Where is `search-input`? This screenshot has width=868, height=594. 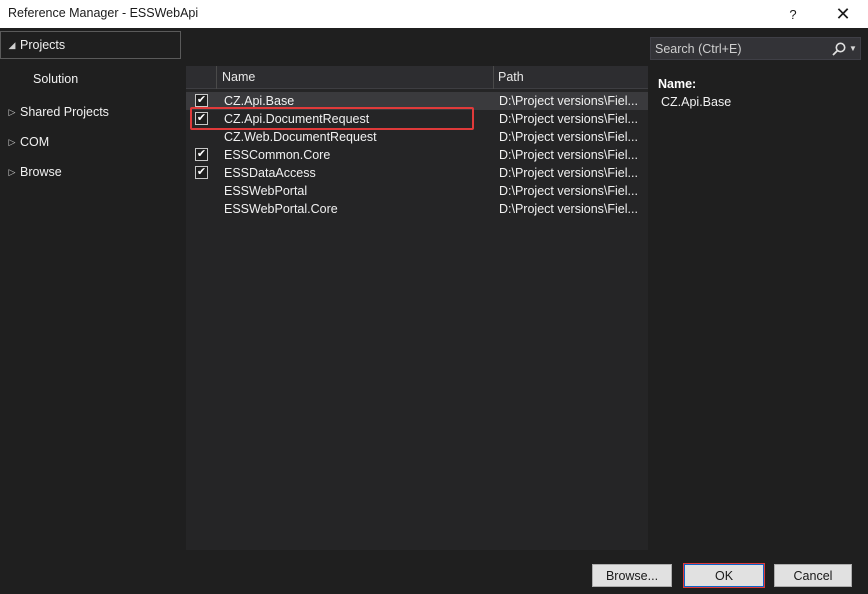
search-input is located at coordinates (739, 48).